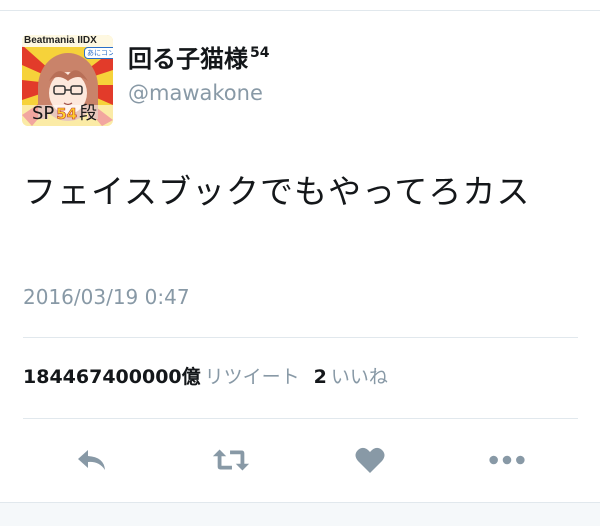 This screenshot has width=600, height=526. I want to click on user-name-row: 回る子猫様 54, so click(198, 59).